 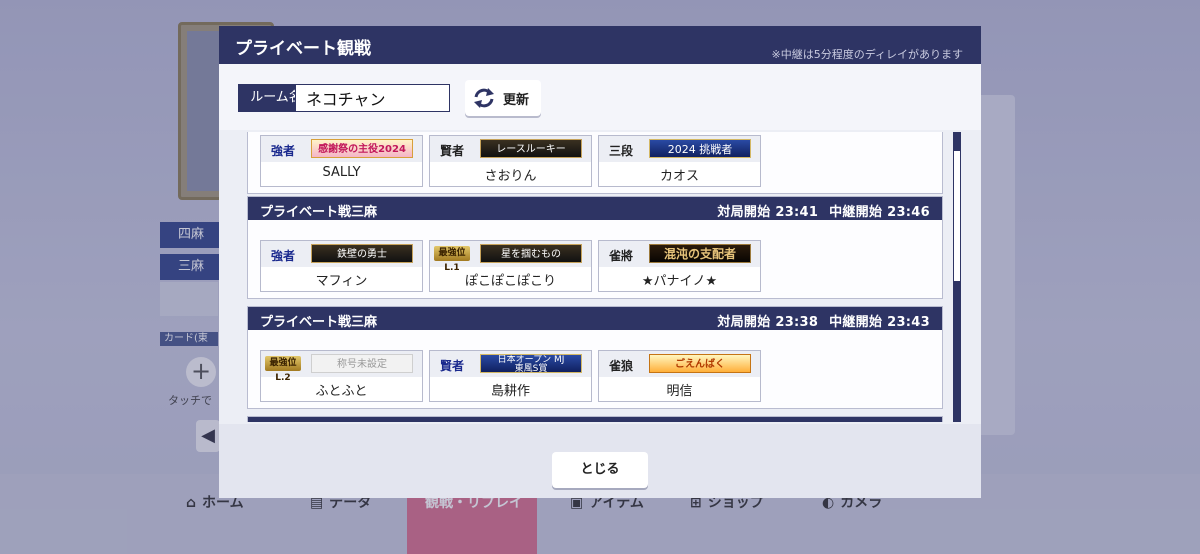 What do you see at coordinates (341, 391) in the screenshot?
I see `player-name: ふとふと` at bounding box center [341, 391].